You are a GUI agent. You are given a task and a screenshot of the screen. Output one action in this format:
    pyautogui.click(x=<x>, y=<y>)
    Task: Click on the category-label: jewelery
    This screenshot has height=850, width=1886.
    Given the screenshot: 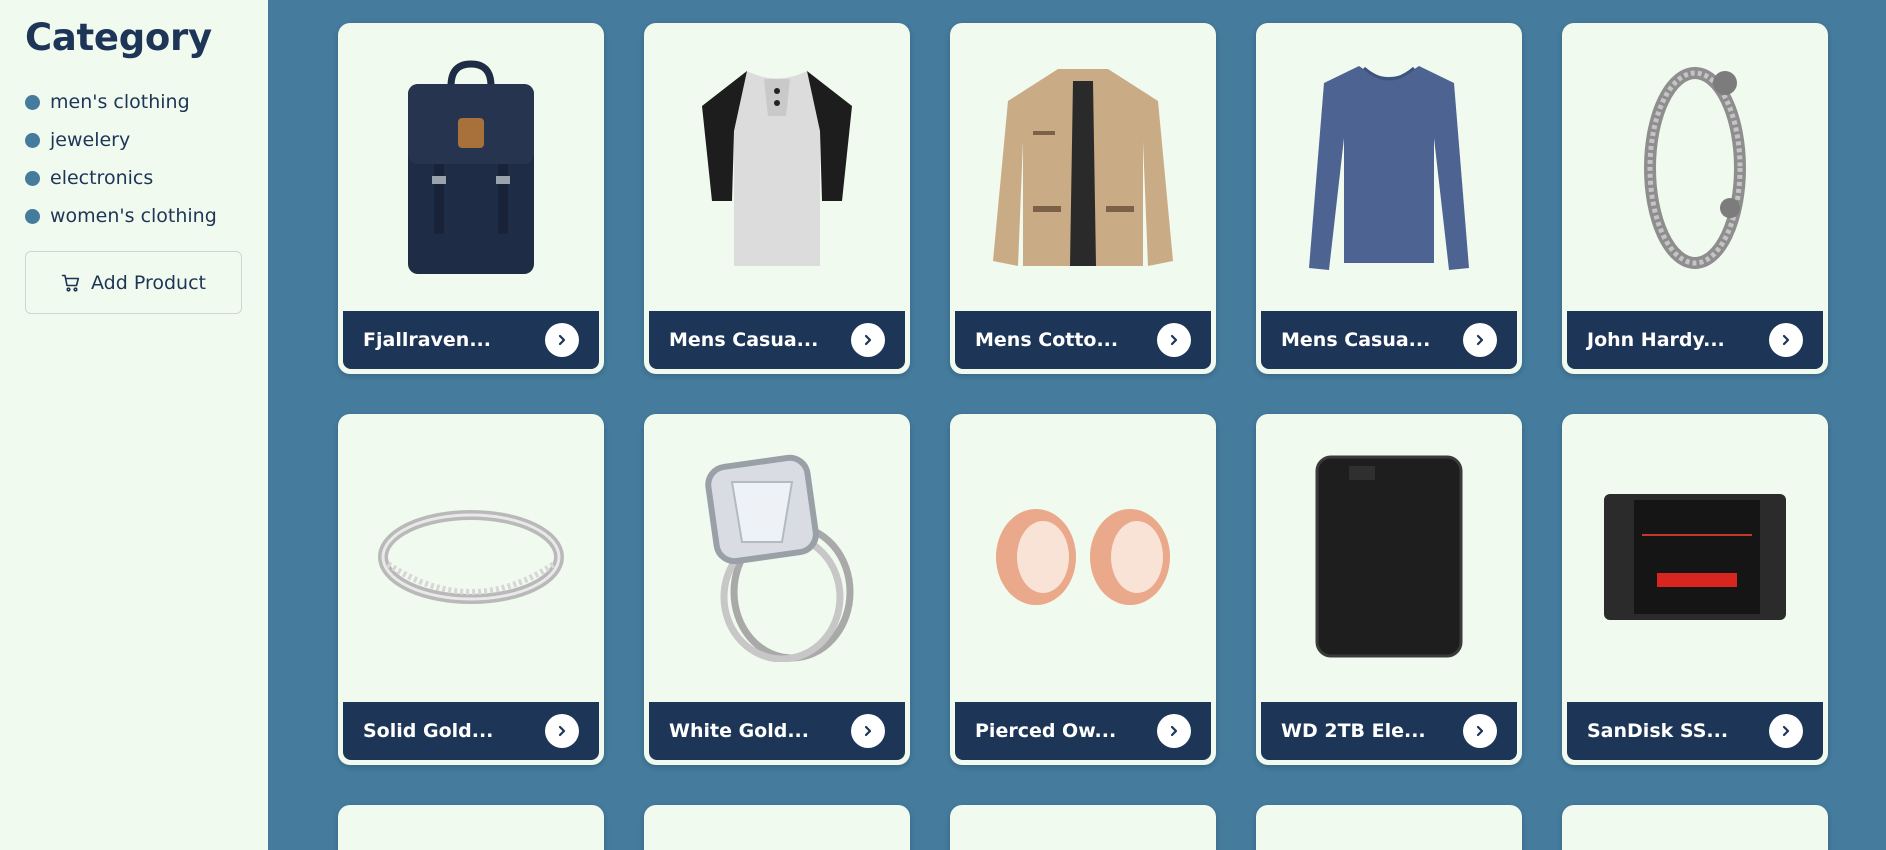 What is the action you would take?
    pyautogui.click(x=90, y=140)
    